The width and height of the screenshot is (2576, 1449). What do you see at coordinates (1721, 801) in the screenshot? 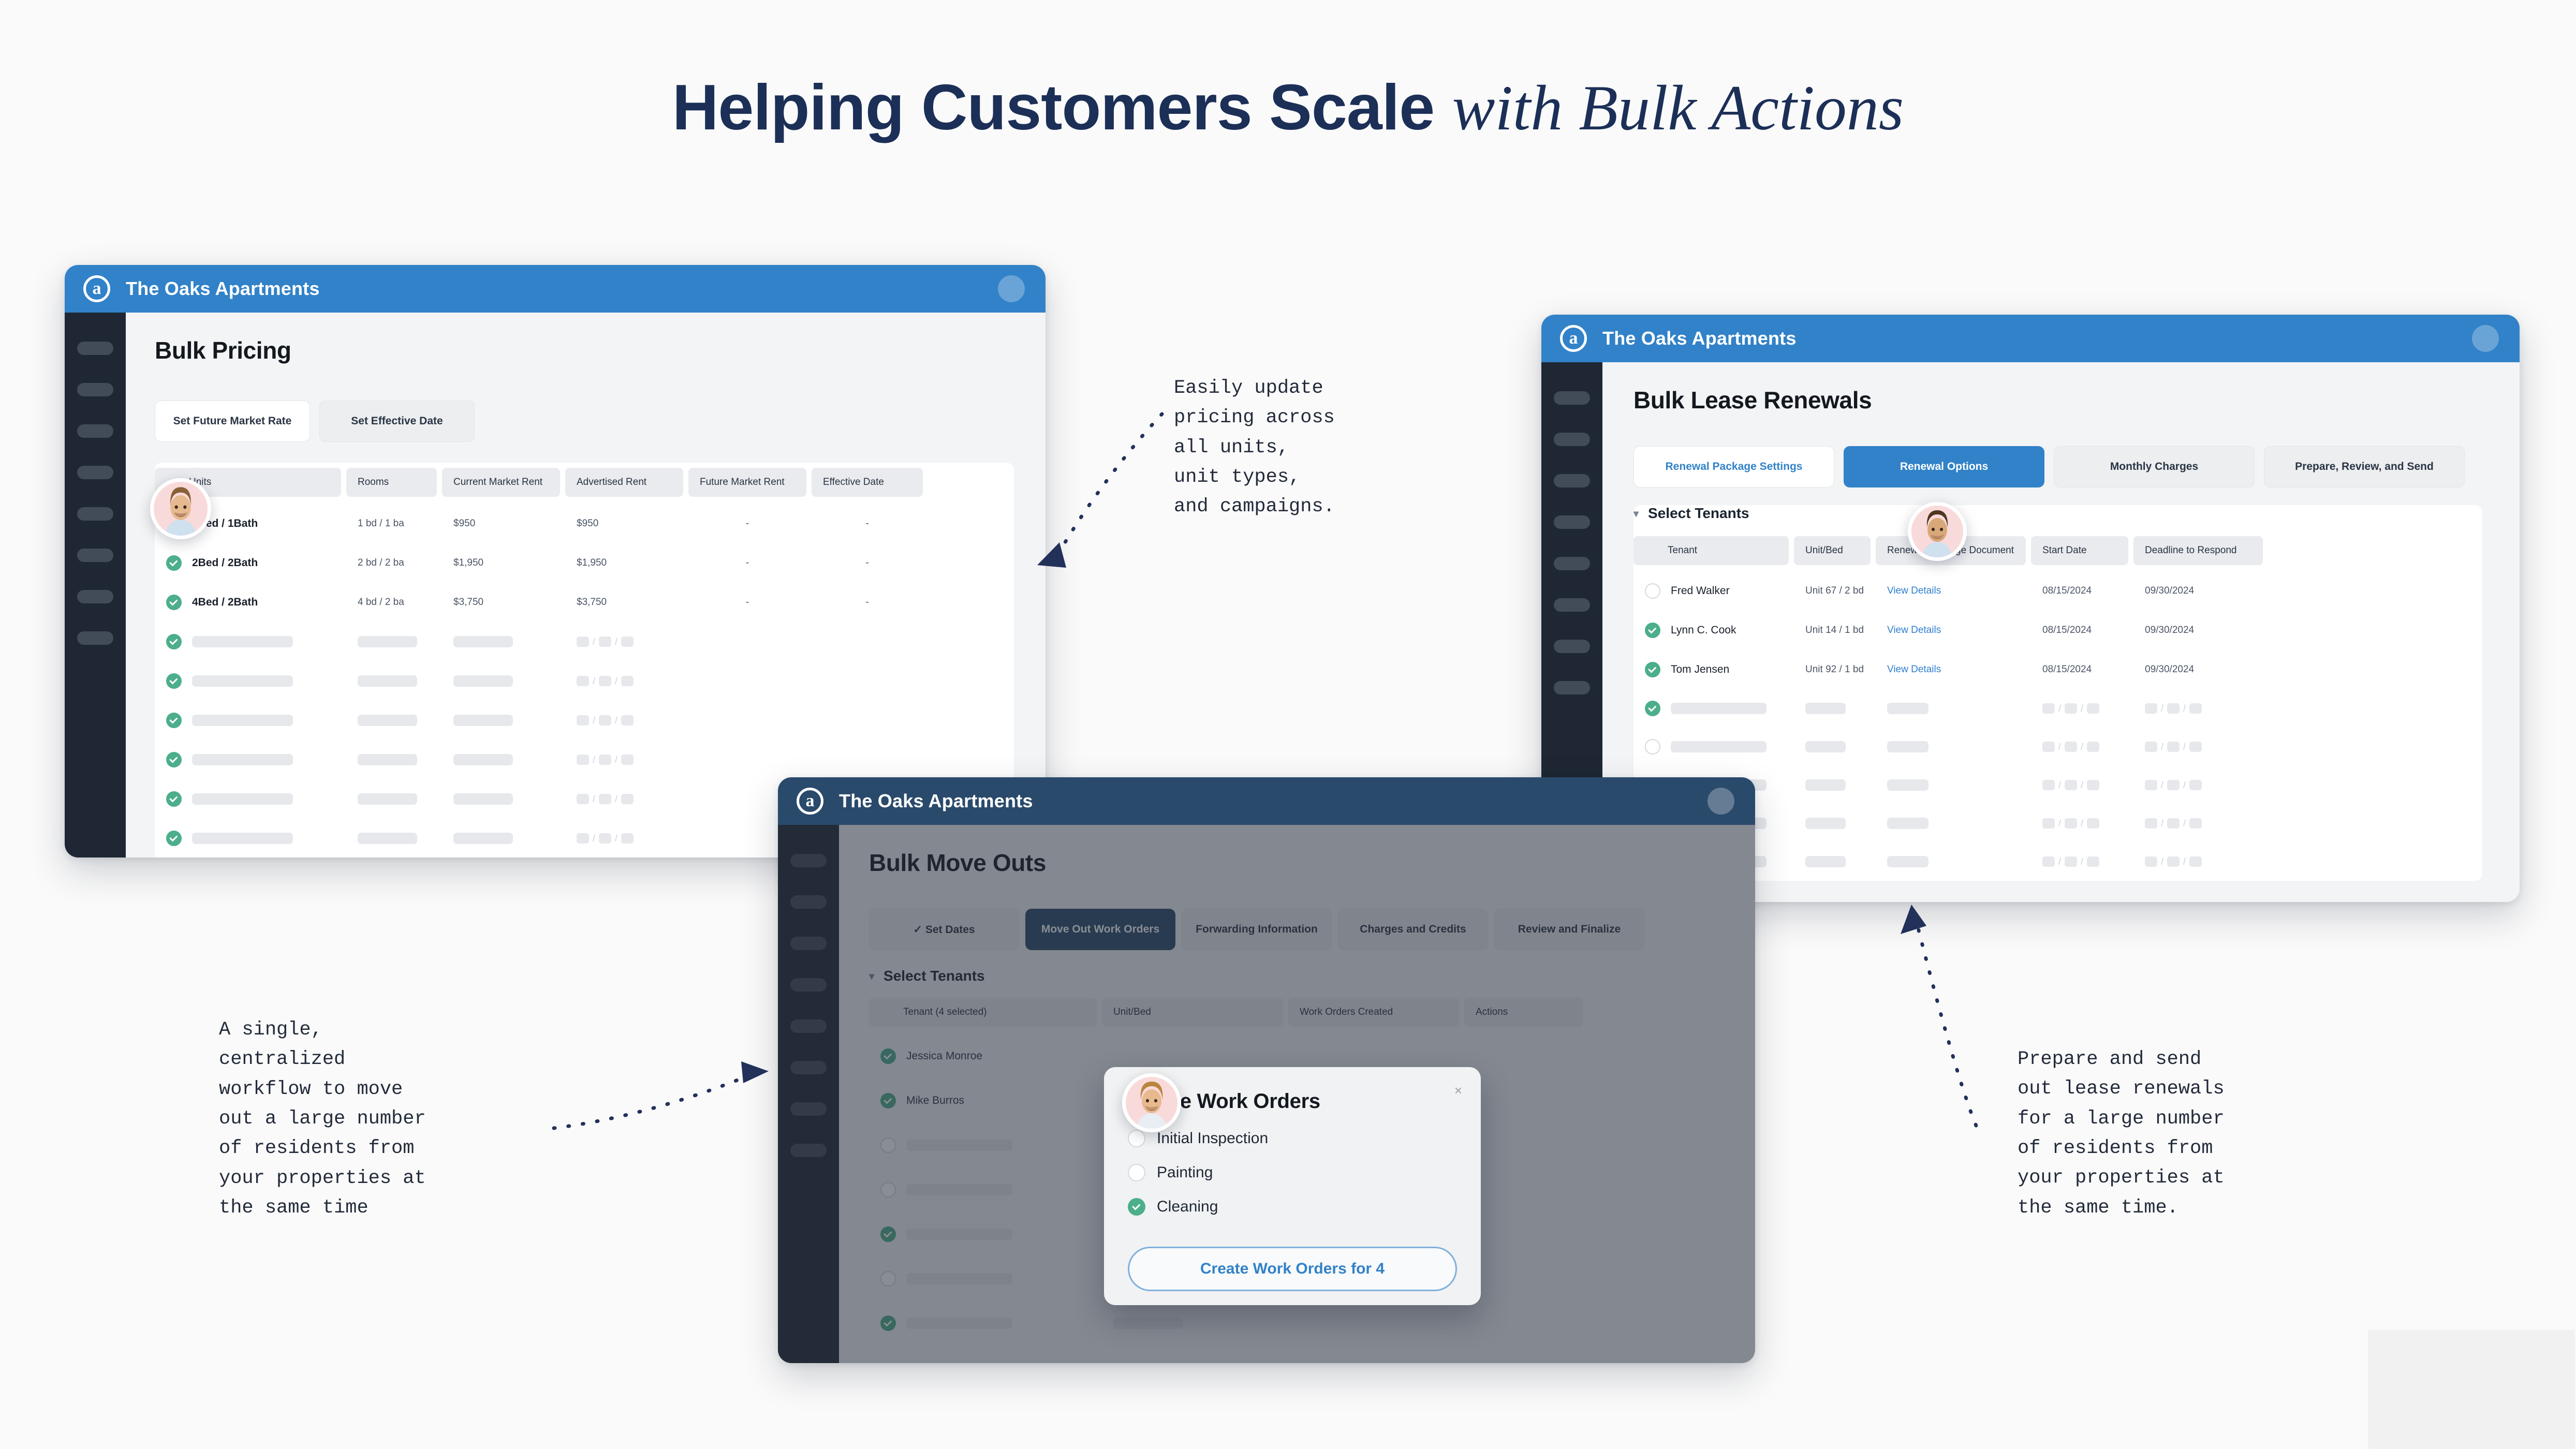
I see `moveouts-user-avatar` at bounding box center [1721, 801].